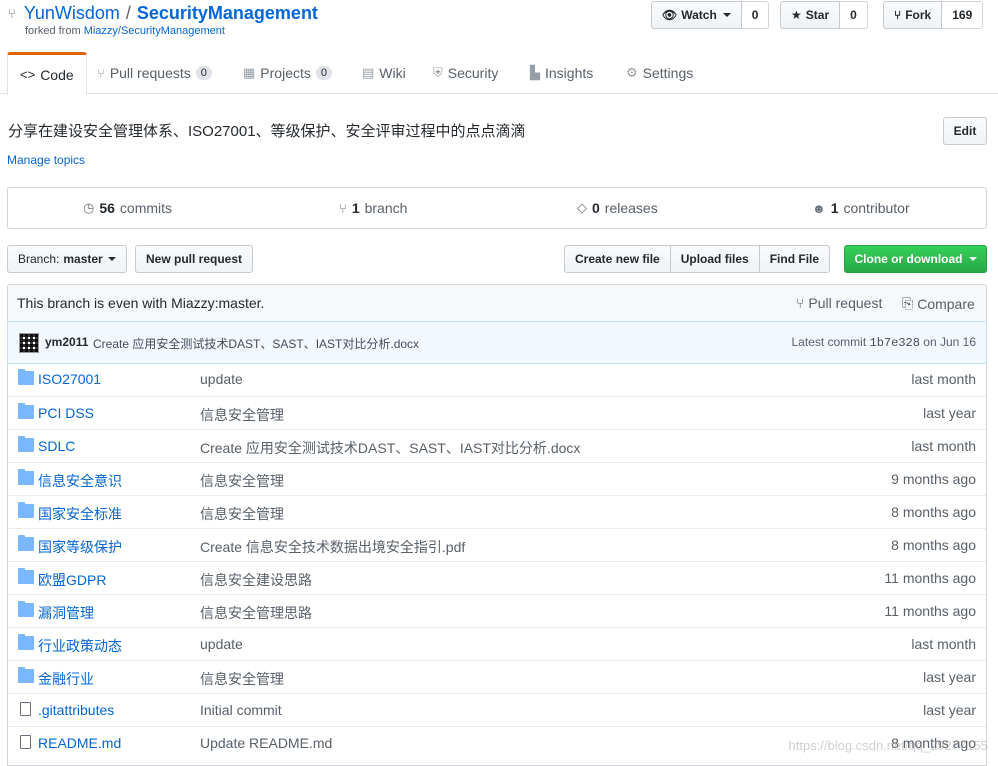 This screenshot has width=998, height=766. Describe the element at coordinates (582, 207) in the screenshot. I see `tag-icon: ◇` at that location.